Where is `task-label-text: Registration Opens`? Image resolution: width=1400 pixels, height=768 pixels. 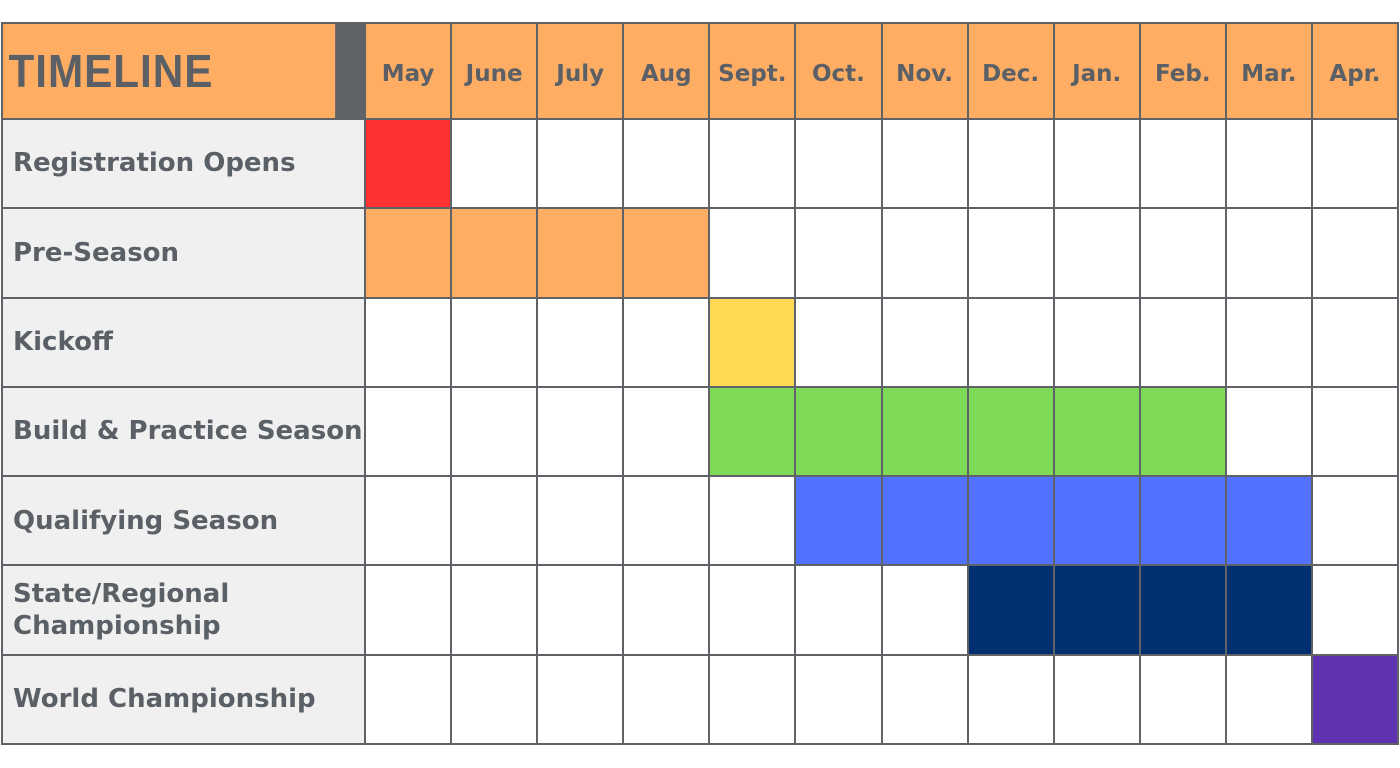
task-label-text: Registration Opens is located at coordinates (154, 163).